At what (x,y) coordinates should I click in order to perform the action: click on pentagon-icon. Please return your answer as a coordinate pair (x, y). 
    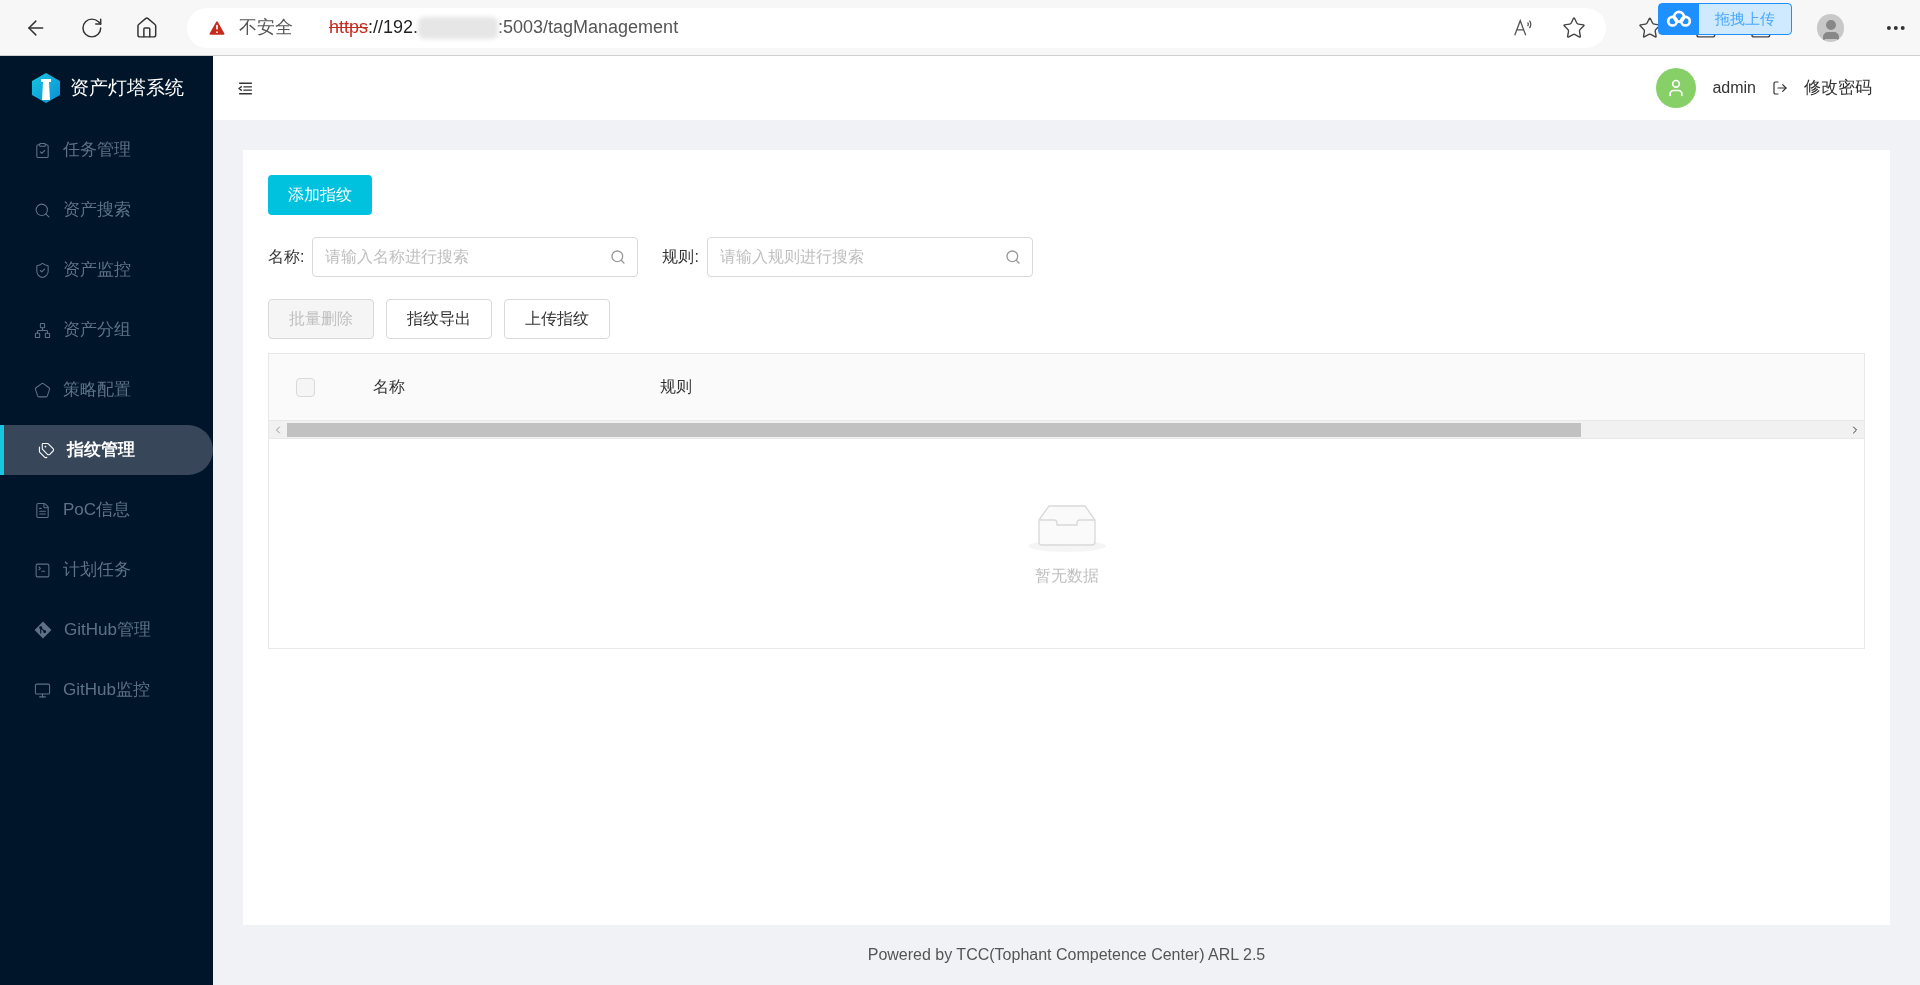
    Looking at the image, I should click on (42, 390).